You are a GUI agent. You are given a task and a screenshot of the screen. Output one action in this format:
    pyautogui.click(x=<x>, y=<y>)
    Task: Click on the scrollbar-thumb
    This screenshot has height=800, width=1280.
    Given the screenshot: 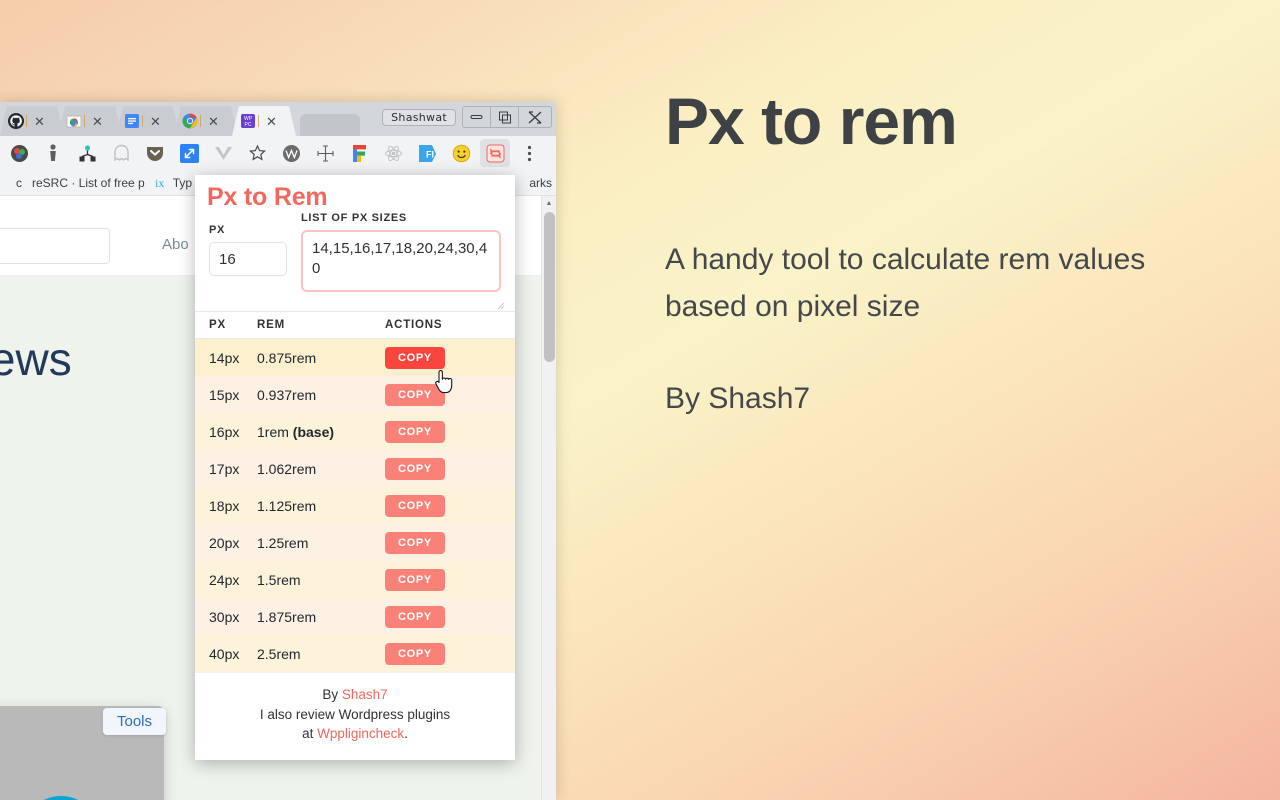 What is the action you would take?
    pyautogui.click(x=549, y=287)
    